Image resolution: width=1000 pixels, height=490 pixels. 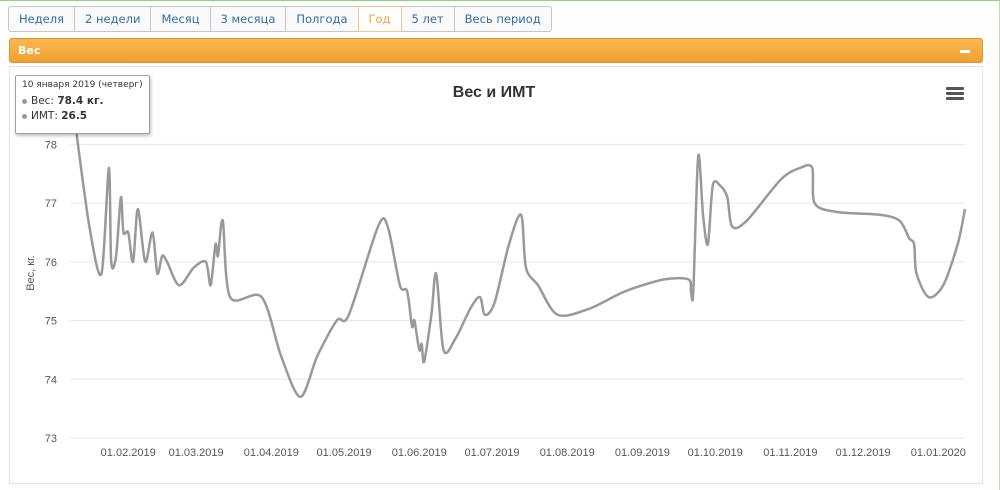 I want to click on tooltip-bmi: ИМТ: 26.5, so click(x=82, y=116).